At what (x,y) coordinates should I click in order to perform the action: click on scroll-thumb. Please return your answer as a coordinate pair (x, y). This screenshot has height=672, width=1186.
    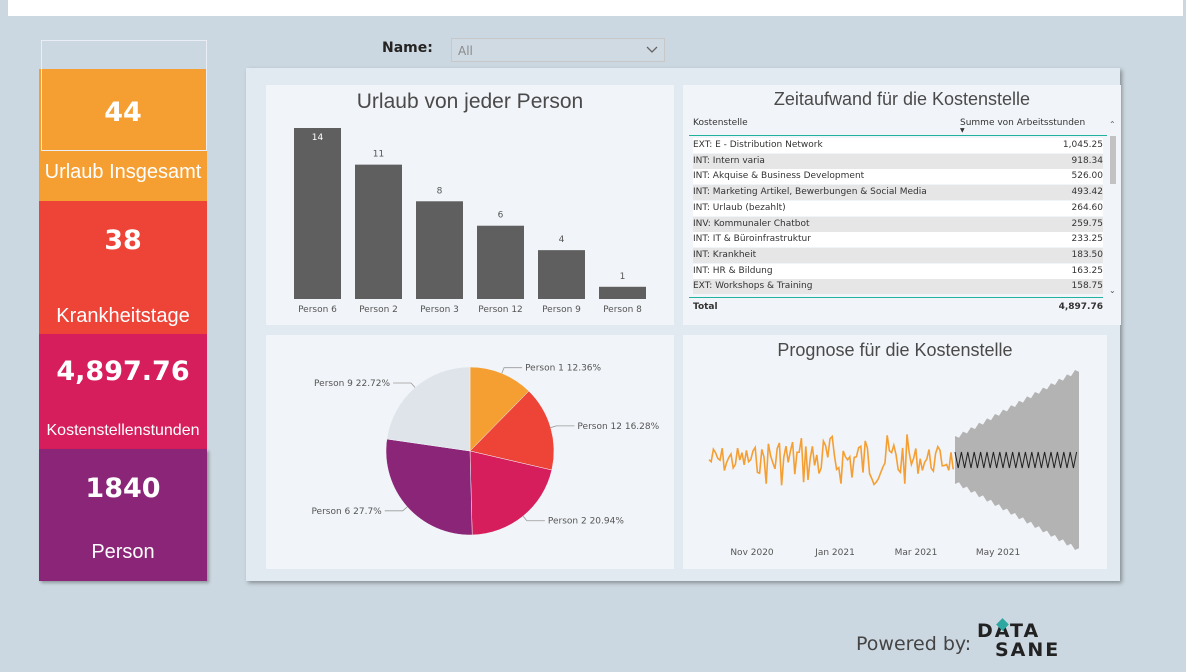
    Looking at the image, I should click on (1113, 160).